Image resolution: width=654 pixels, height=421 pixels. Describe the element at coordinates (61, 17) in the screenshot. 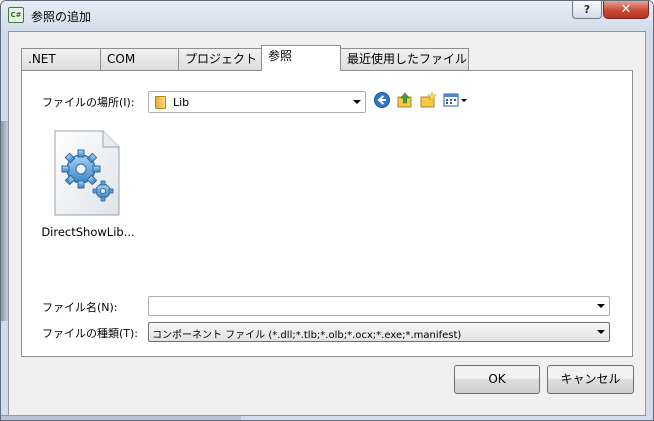

I see `window-title: 参照の追加` at that location.